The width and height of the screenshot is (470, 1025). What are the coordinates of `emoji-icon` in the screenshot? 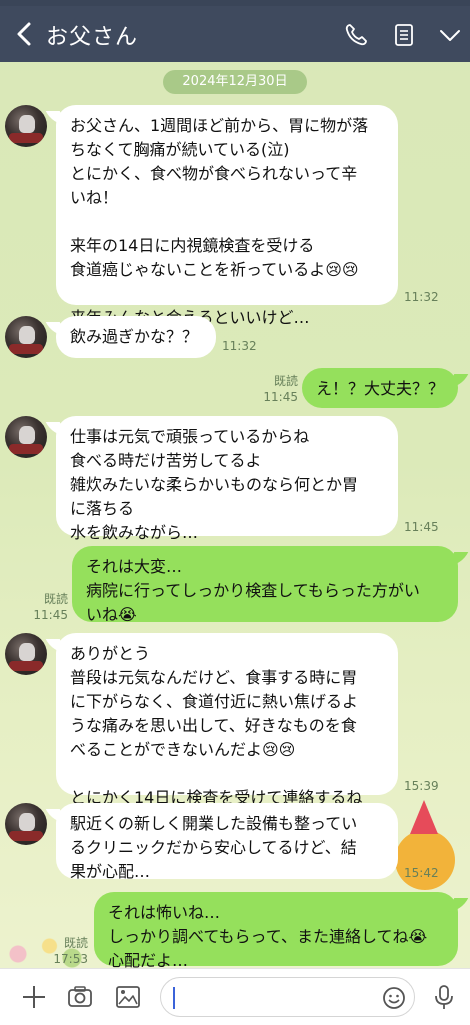 It's located at (394, 998).